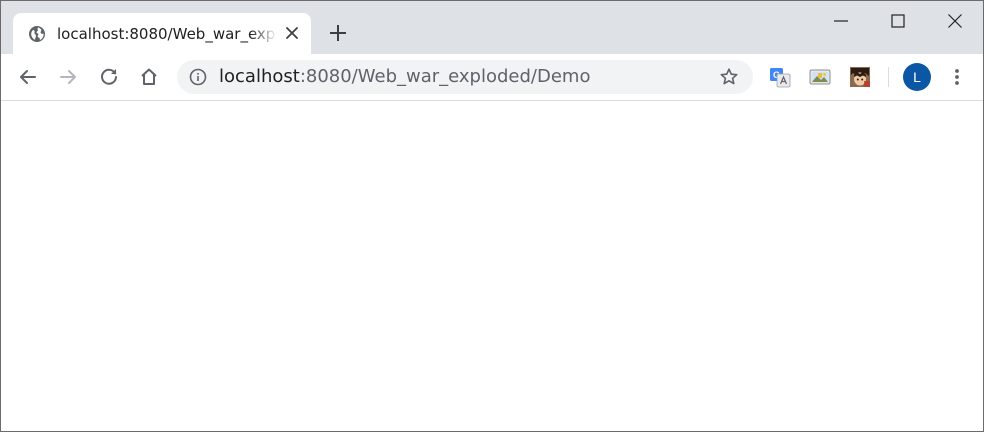 This screenshot has width=984, height=432. Describe the element at coordinates (860, 77) in the screenshot. I see `anime-avatar-extension-icon` at that location.